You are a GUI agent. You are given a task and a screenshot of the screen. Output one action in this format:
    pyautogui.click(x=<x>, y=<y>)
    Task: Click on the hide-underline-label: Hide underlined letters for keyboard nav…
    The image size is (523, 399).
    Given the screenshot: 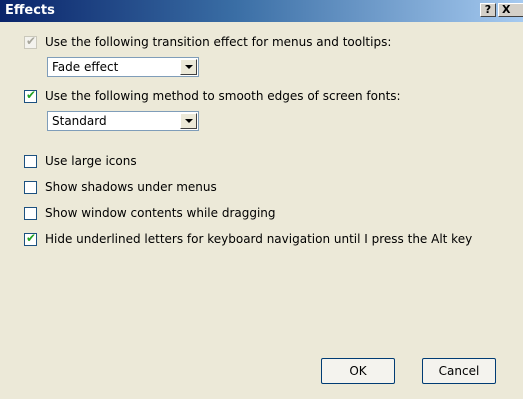 What is the action you would take?
    pyautogui.click(x=259, y=239)
    